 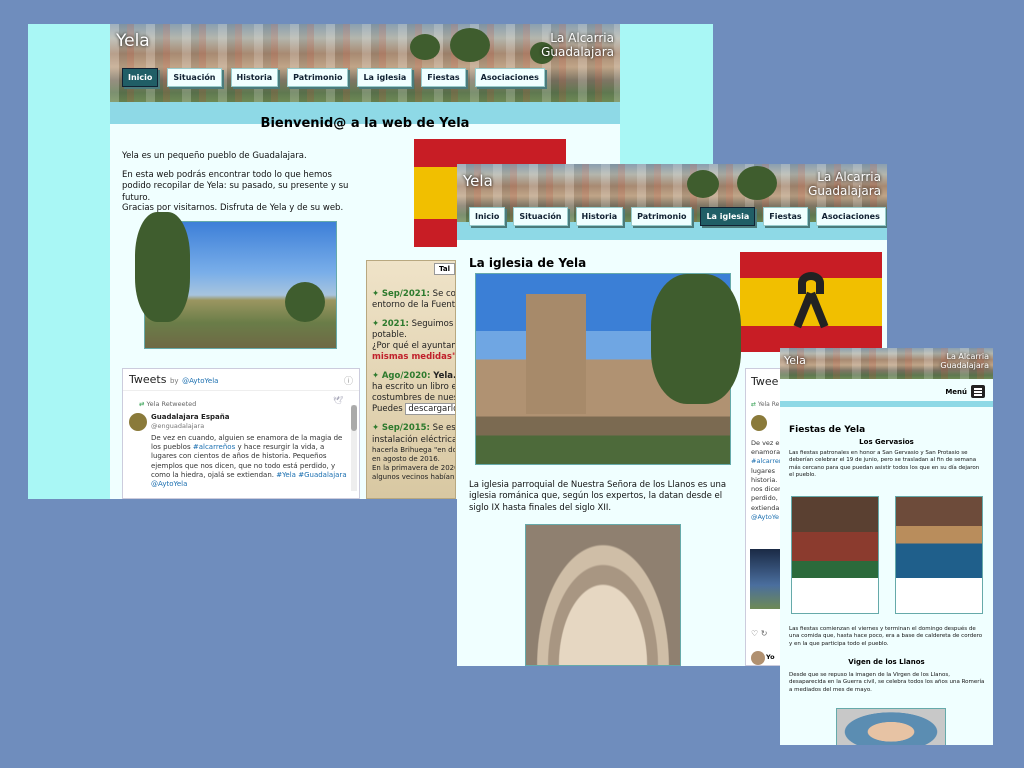 What do you see at coordinates (891, 726) in the screenshot?
I see `virgen-photo` at bounding box center [891, 726].